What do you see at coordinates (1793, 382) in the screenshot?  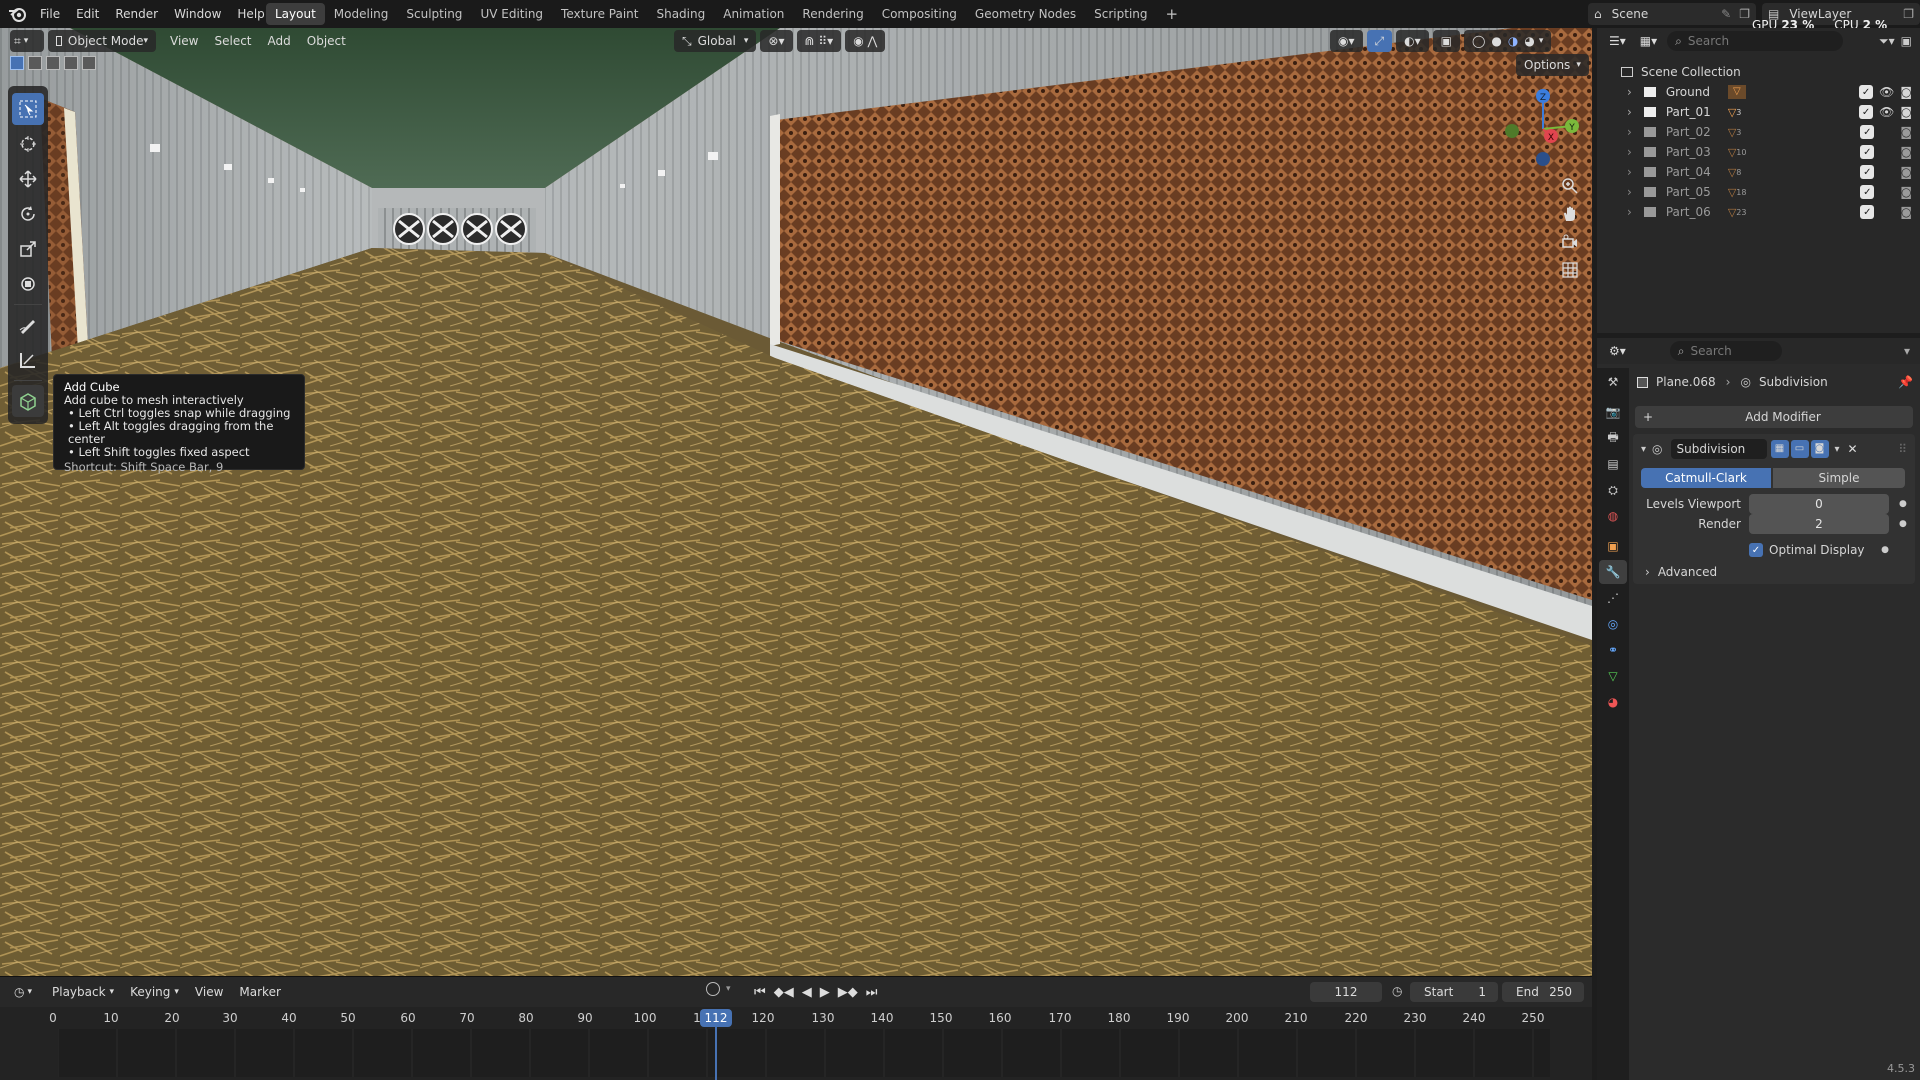 I see `breadcrumb-modifier: Subdivision` at bounding box center [1793, 382].